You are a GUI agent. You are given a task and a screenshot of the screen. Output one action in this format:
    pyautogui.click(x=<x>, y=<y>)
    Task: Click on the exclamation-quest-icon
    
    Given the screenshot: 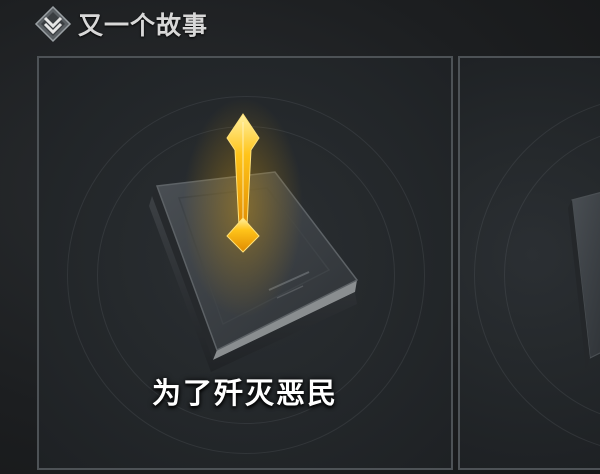 What is the action you would take?
    pyautogui.click(x=243, y=208)
    